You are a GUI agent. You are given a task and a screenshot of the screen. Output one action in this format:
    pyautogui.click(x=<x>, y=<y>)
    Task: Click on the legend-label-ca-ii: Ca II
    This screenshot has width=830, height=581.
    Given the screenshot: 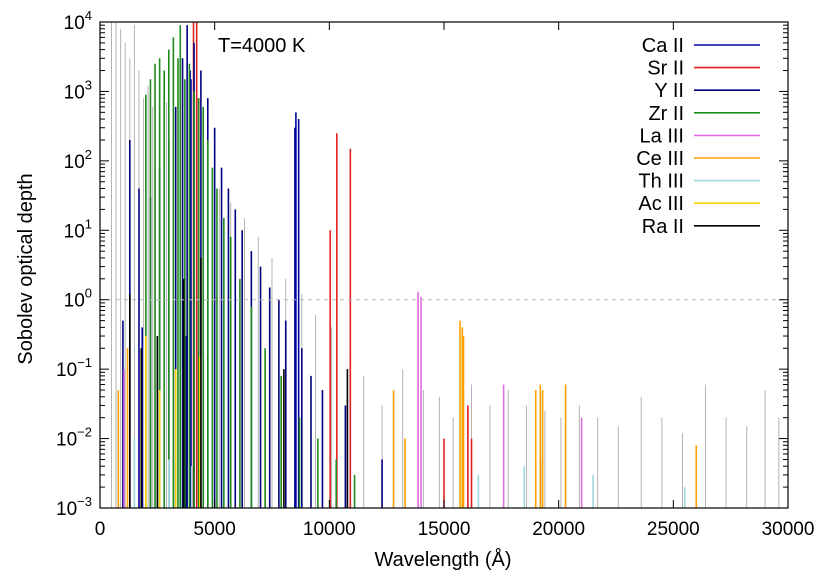 What is the action you would take?
    pyautogui.click(x=663, y=46)
    